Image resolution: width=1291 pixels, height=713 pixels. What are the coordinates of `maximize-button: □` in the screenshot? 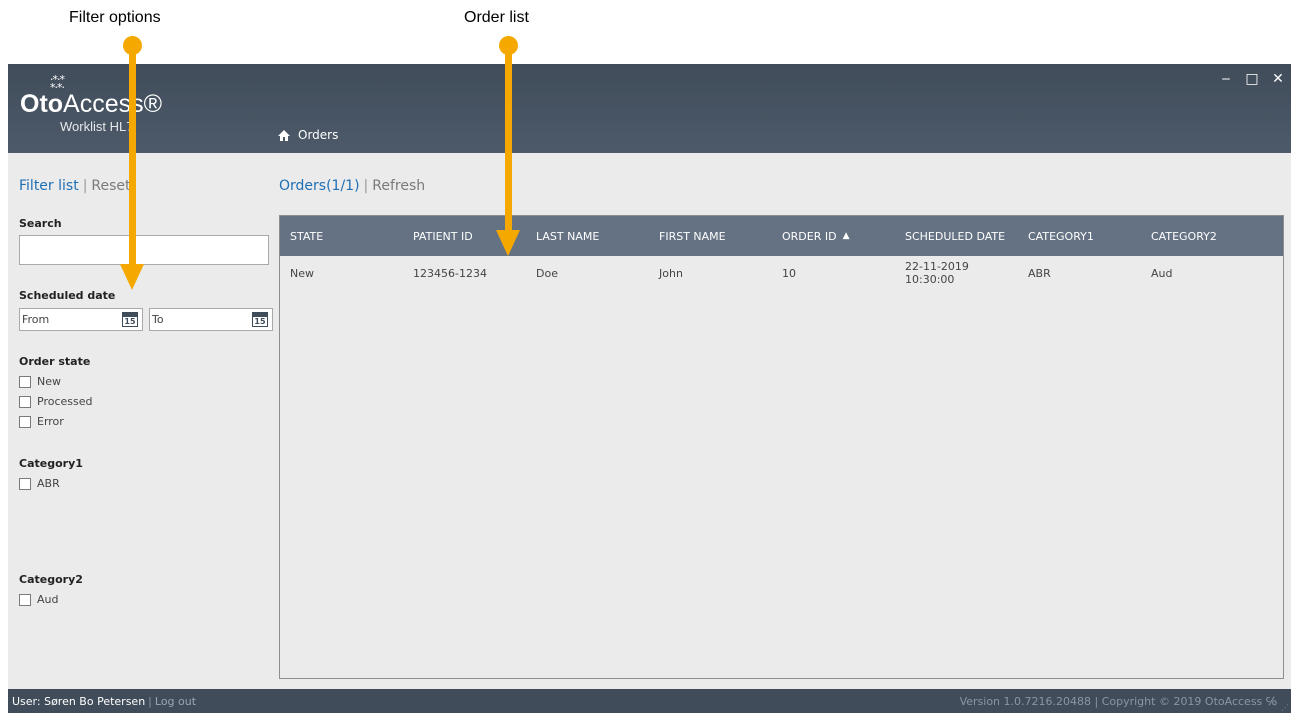 It's located at (1252, 79).